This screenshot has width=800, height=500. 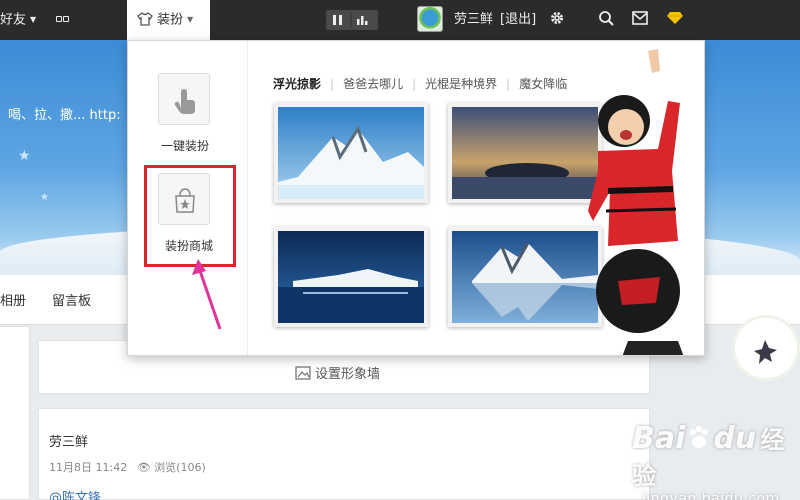 I want to click on left-panel, so click(x=15, y=413).